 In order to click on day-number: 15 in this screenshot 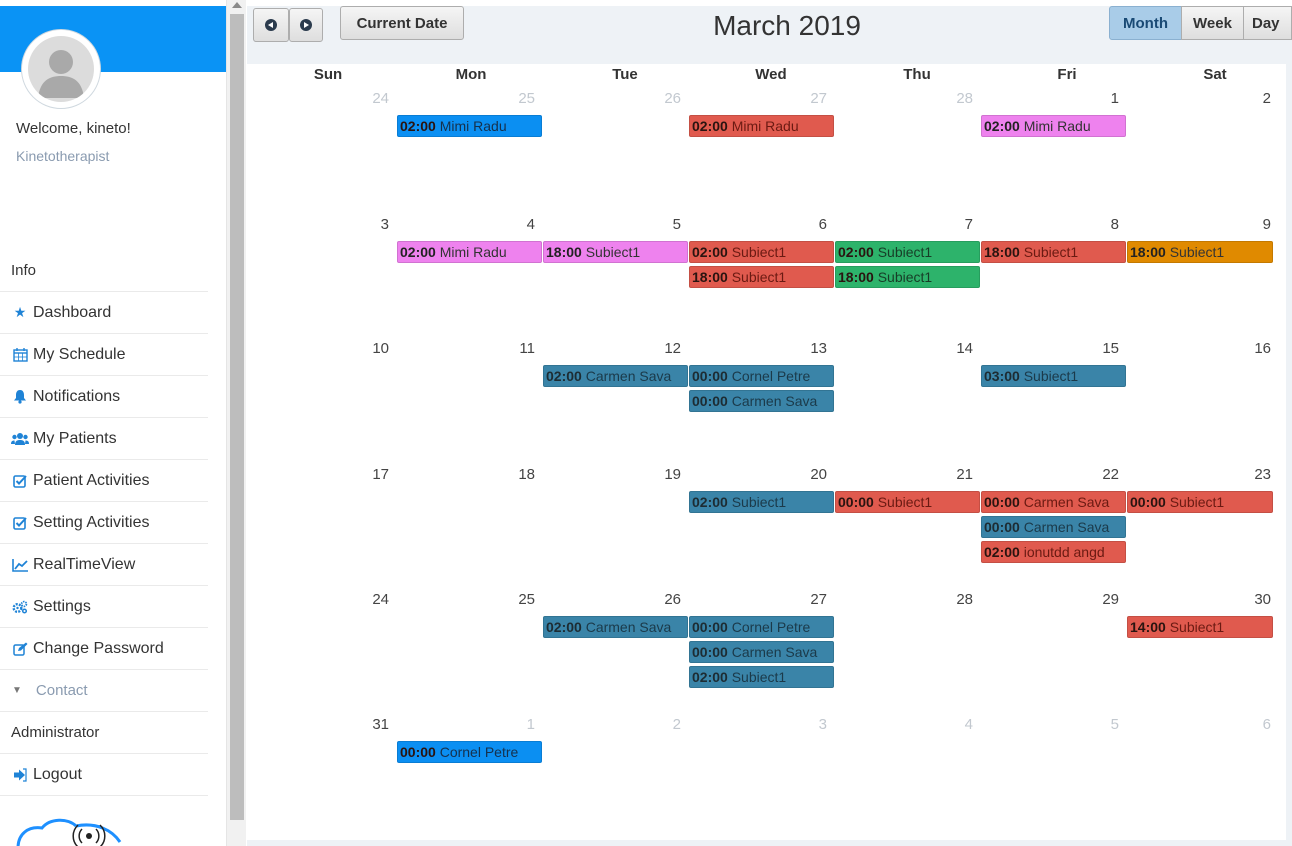, I will do `click(1049, 348)`.